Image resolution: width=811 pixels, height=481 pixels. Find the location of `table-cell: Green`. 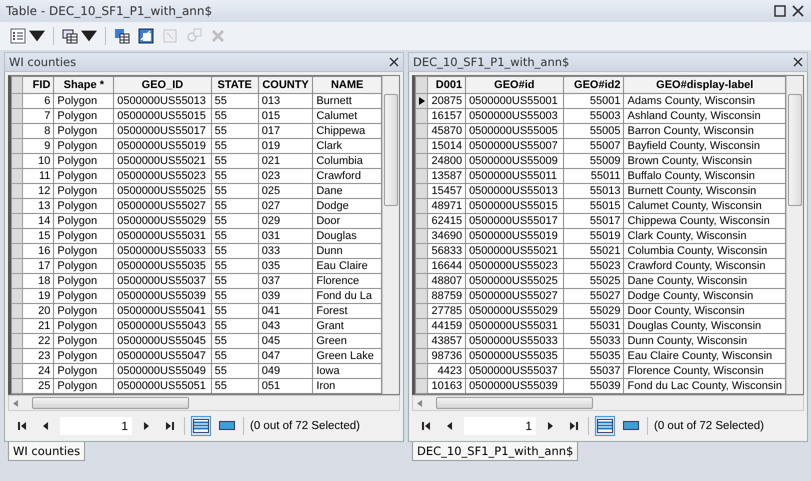

table-cell: Green is located at coordinates (347, 341).